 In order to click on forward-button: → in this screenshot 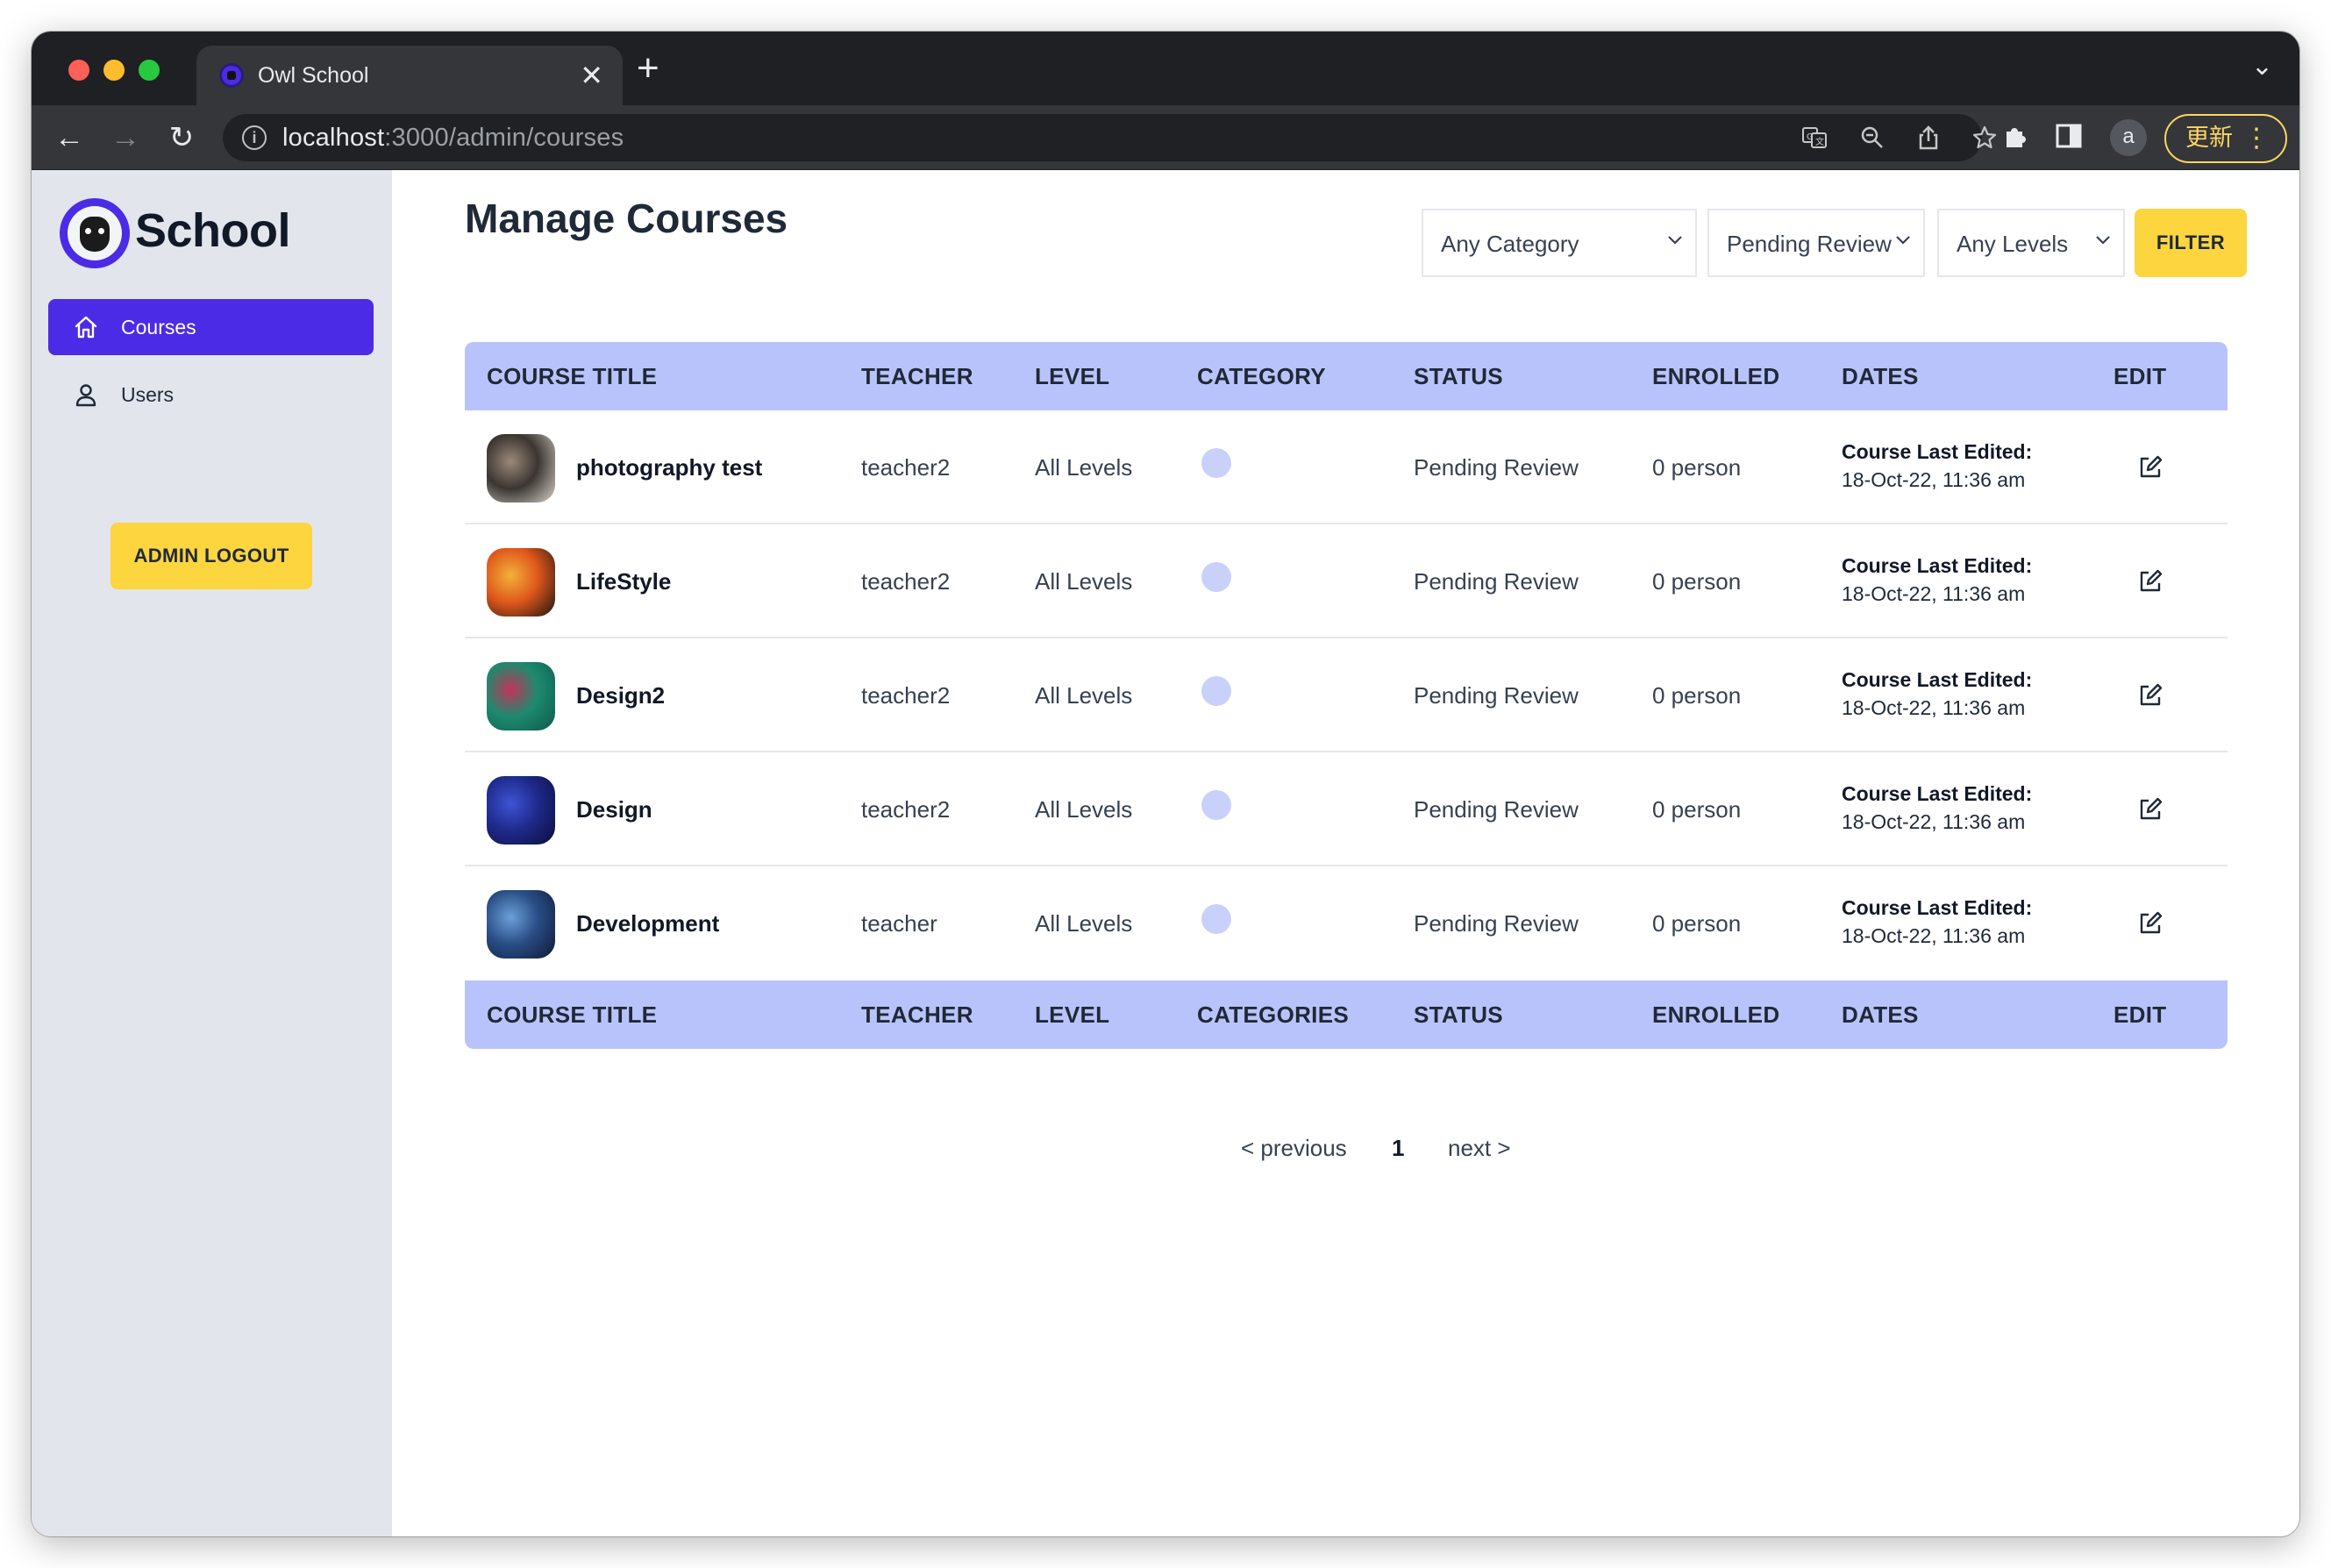, I will do `click(125, 138)`.